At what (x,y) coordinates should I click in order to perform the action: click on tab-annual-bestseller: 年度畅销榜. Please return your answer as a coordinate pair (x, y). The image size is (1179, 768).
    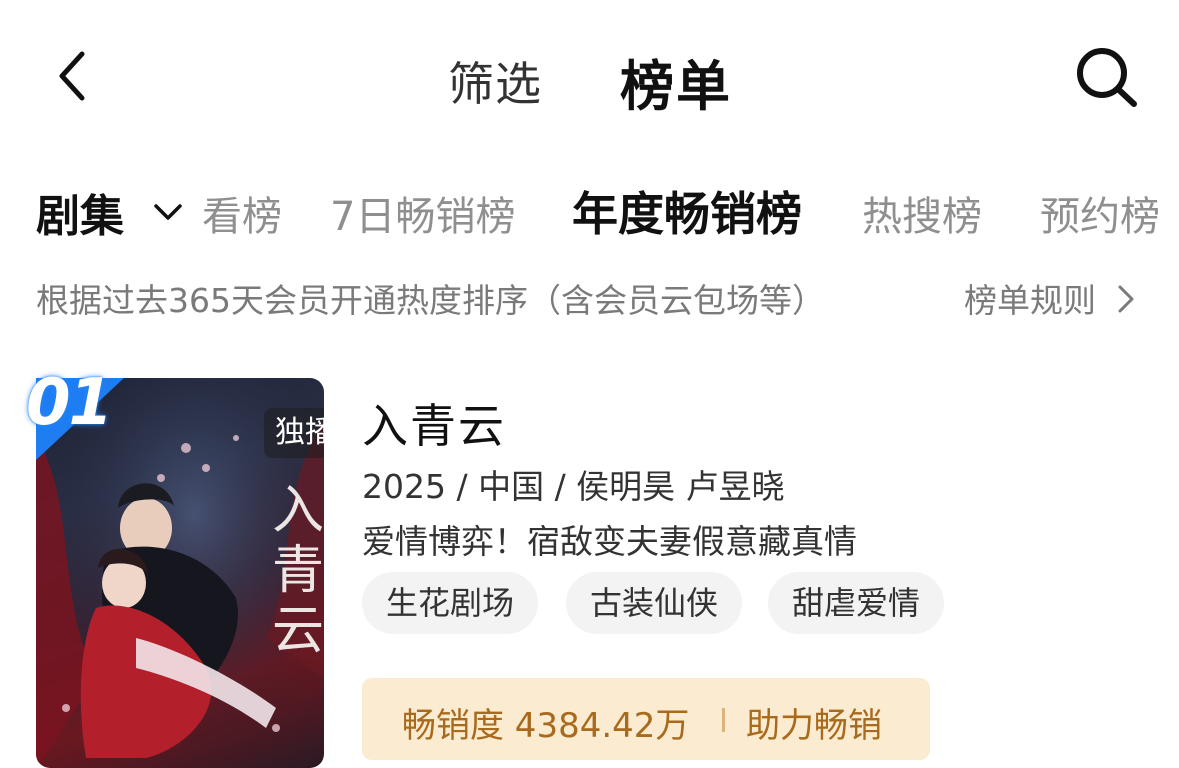
    Looking at the image, I should click on (687, 211).